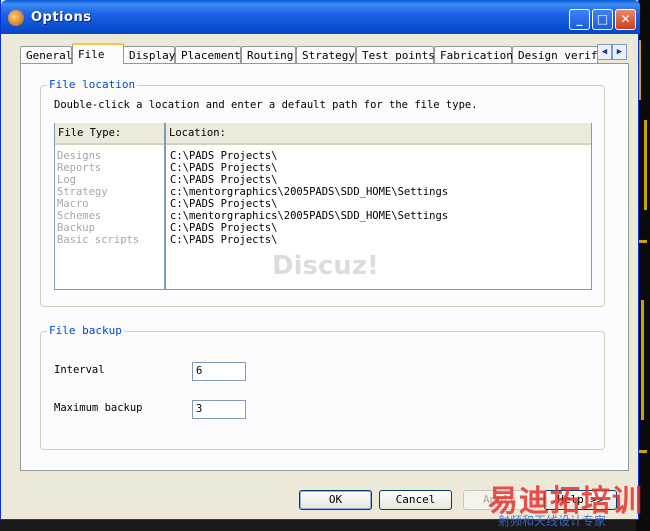 The width and height of the screenshot is (650, 531). Describe the element at coordinates (98, 53) in the screenshot. I see `tab-file: File` at that location.